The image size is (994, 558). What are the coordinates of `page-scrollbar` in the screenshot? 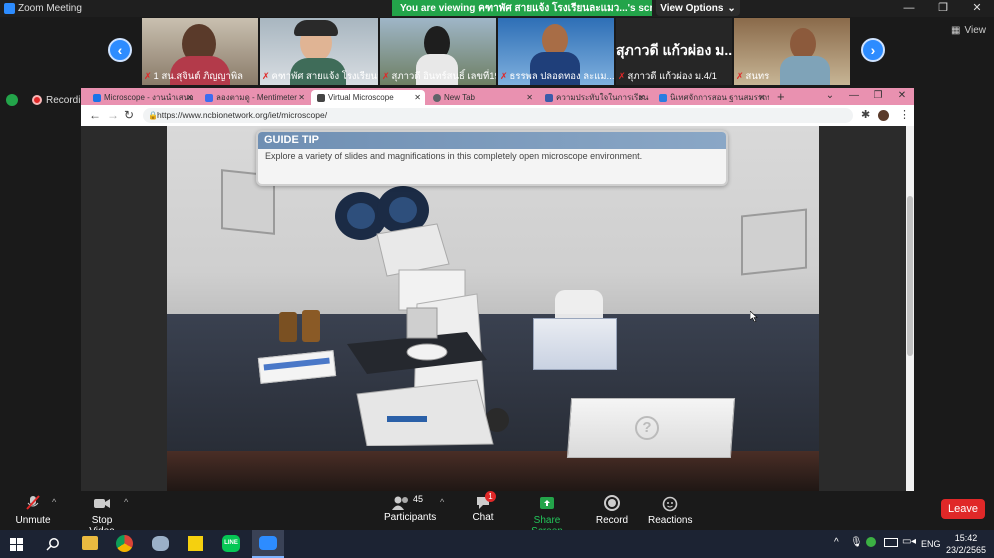 It's located at (910, 308).